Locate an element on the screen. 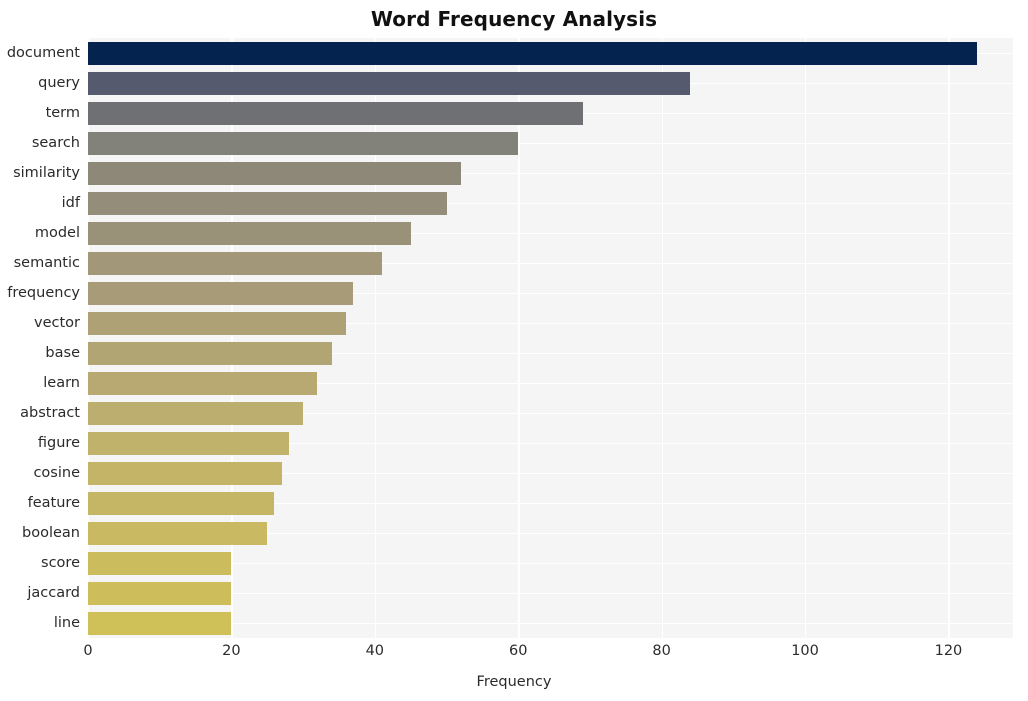 The width and height of the screenshot is (1028, 701). bar-frequency is located at coordinates (221, 293).